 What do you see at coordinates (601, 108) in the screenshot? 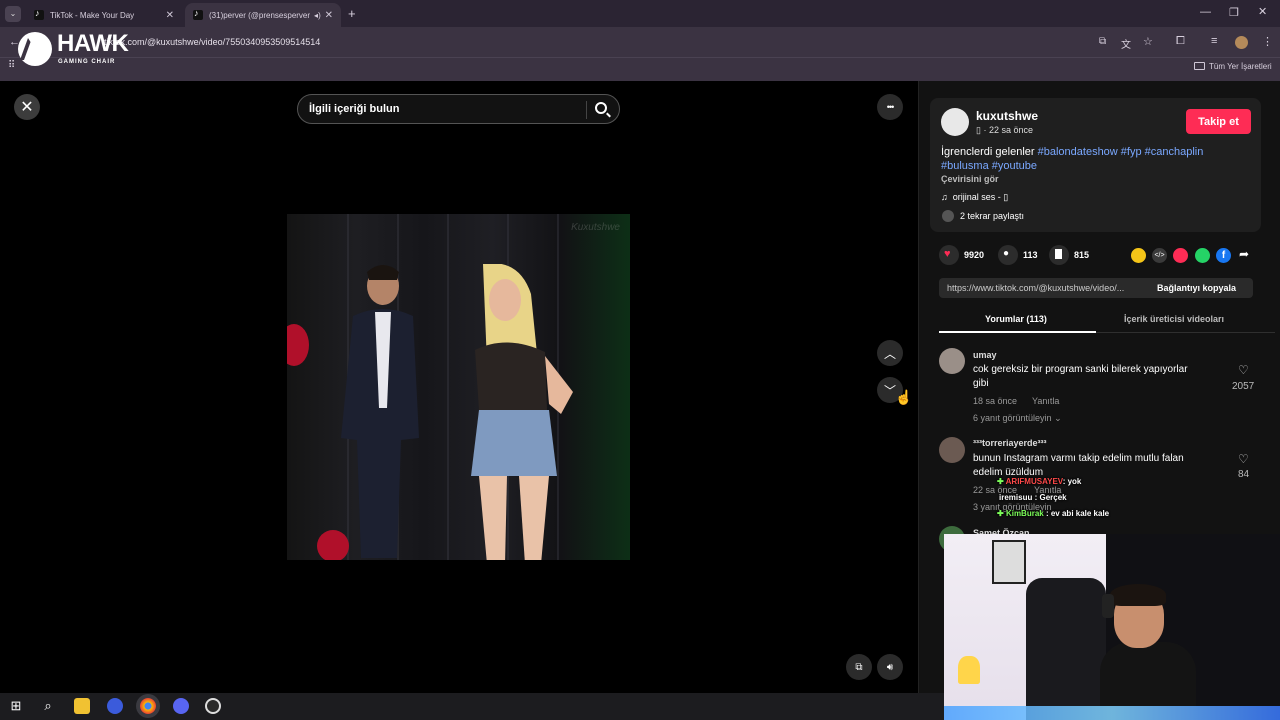
I see `search-icon` at bounding box center [601, 108].